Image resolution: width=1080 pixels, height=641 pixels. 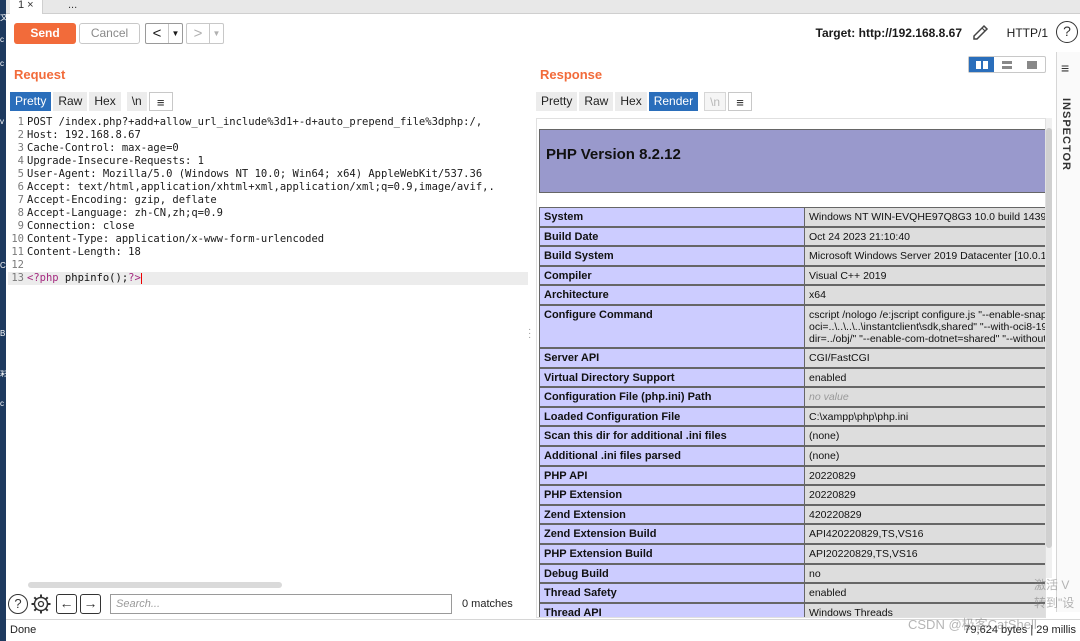 What do you see at coordinates (216, 33) in the screenshot?
I see `forward-history-dropdown: ▼` at bounding box center [216, 33].